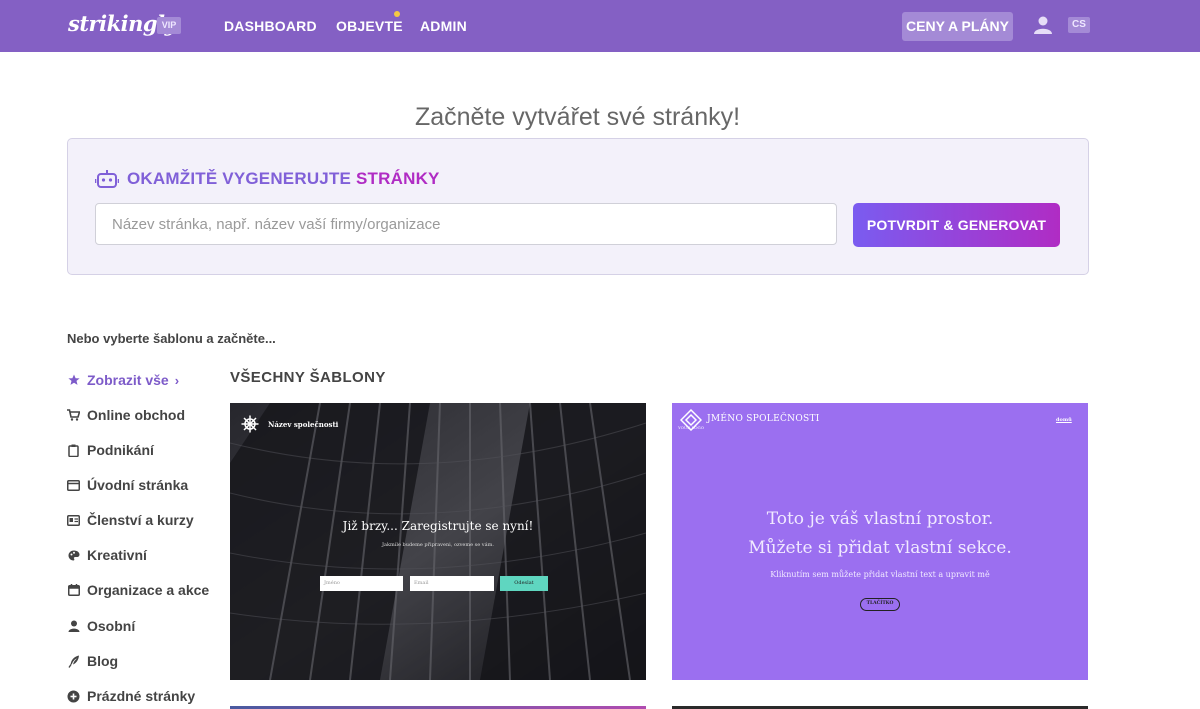  What do you see at coordinates (308, 377) in the screenshot?
I see `all-templates-title: VŠECHNY ŠABLONY` at bounding box center [308, 377].